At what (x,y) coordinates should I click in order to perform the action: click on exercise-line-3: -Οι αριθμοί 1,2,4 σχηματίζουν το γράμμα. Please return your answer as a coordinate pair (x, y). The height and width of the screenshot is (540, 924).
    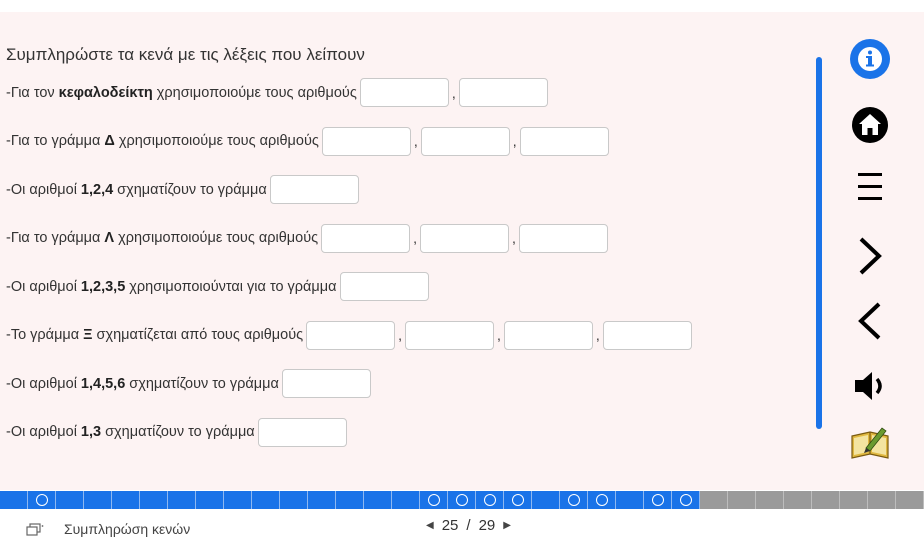
    Looking at the image, I should click on (406, 189).